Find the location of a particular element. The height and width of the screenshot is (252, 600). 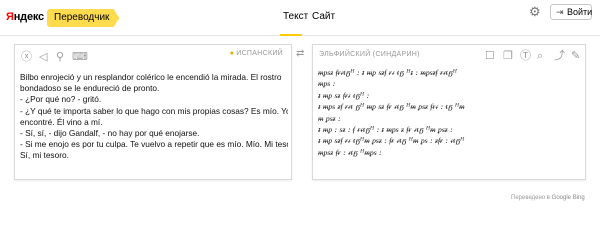

tab-site: Сайт is located at coordinates (323, 16).